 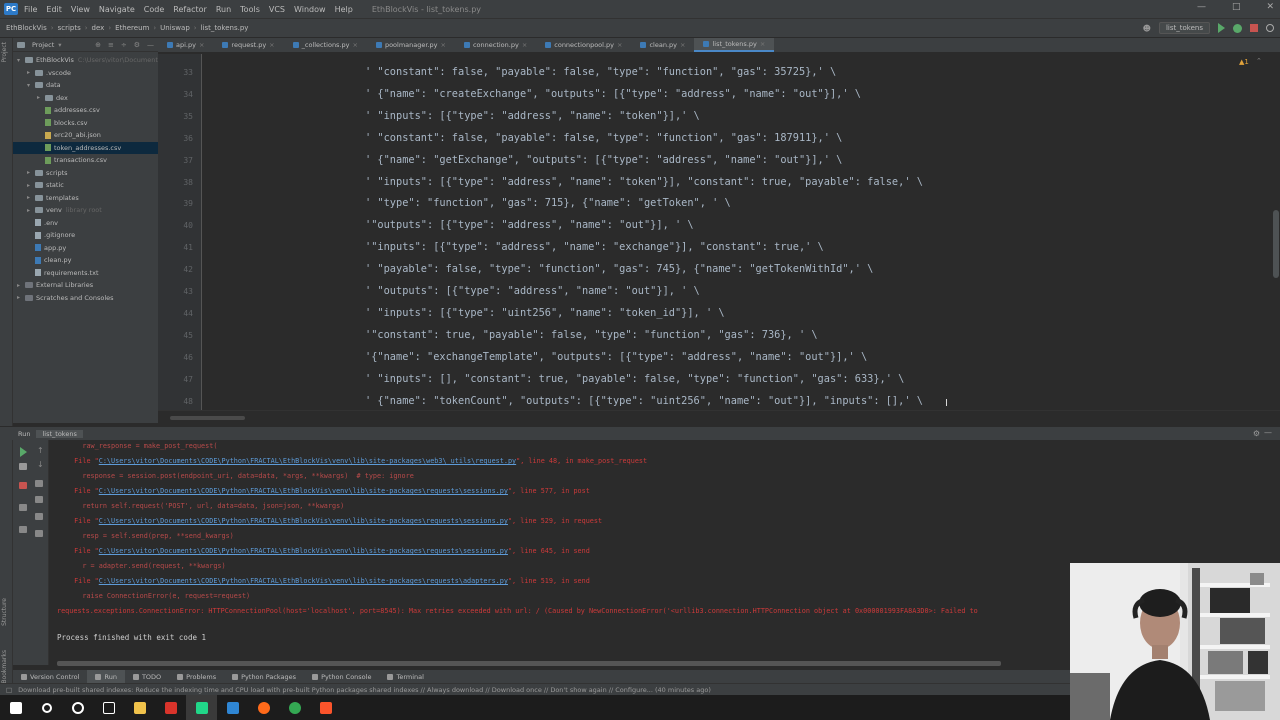 I want to click on collapse-all-icon: ≡, so click(x=111, y=45).